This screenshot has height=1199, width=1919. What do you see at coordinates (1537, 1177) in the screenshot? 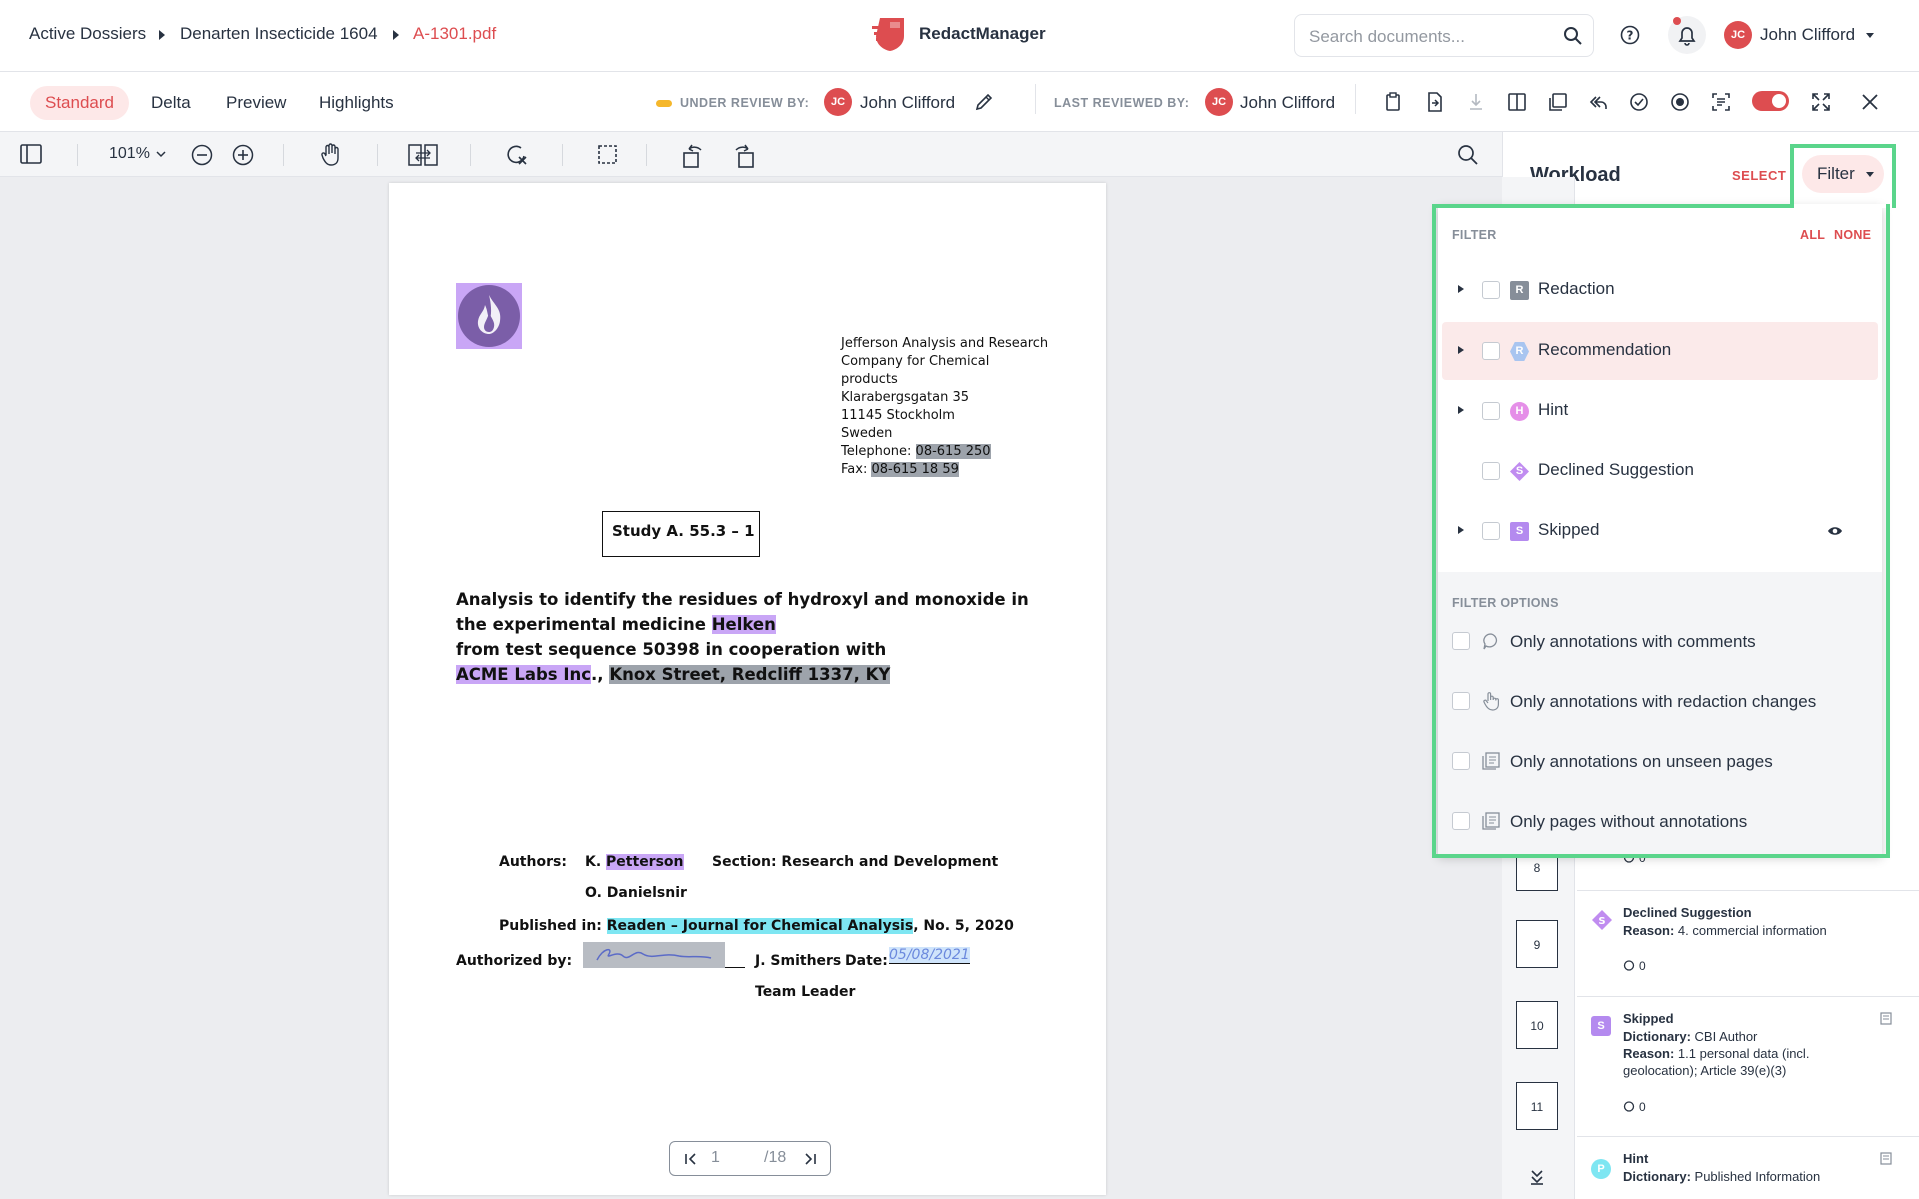
I see `scroll-down-double-chevron-icon` at bounding box center [1537, 1177].